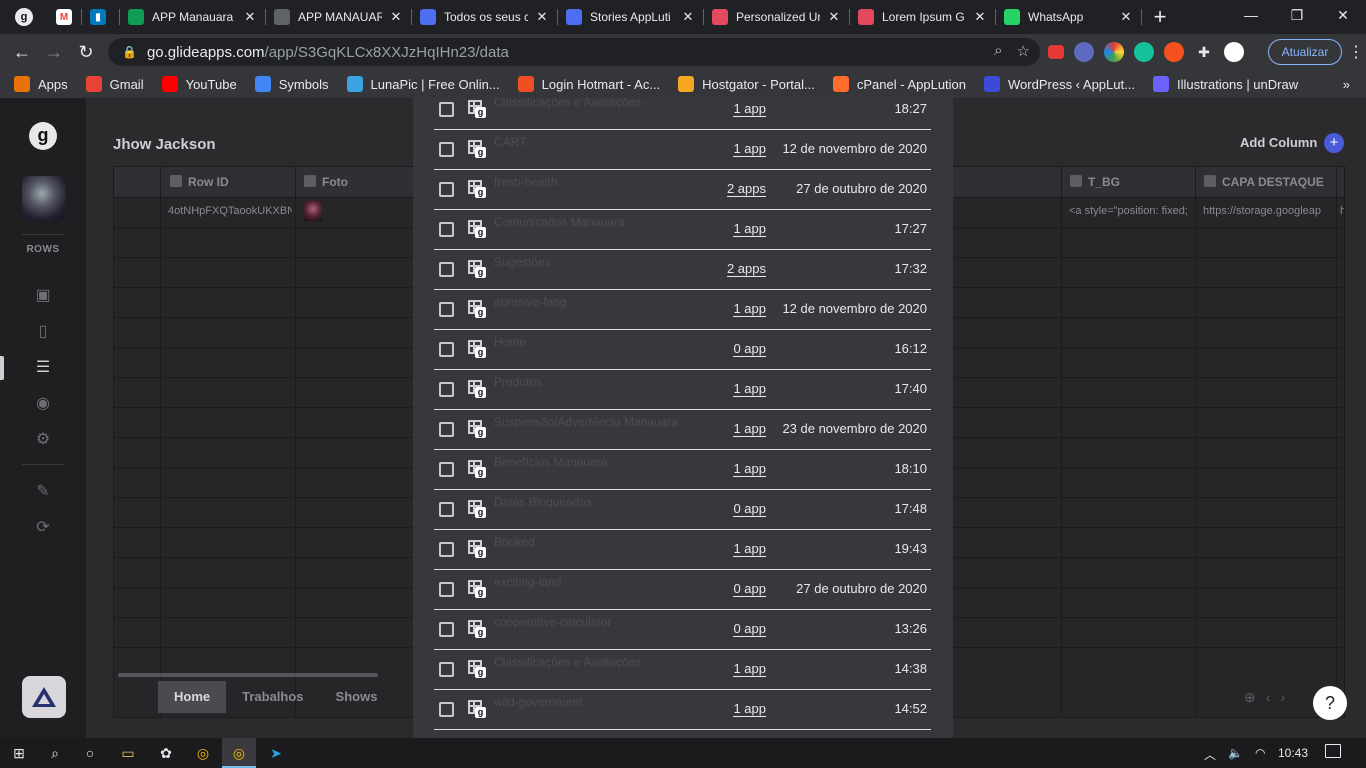  Describe the element at coordinates (485, 17) in the screenshot. I see `browser-tab: Todos os seus c ✕` at that location.